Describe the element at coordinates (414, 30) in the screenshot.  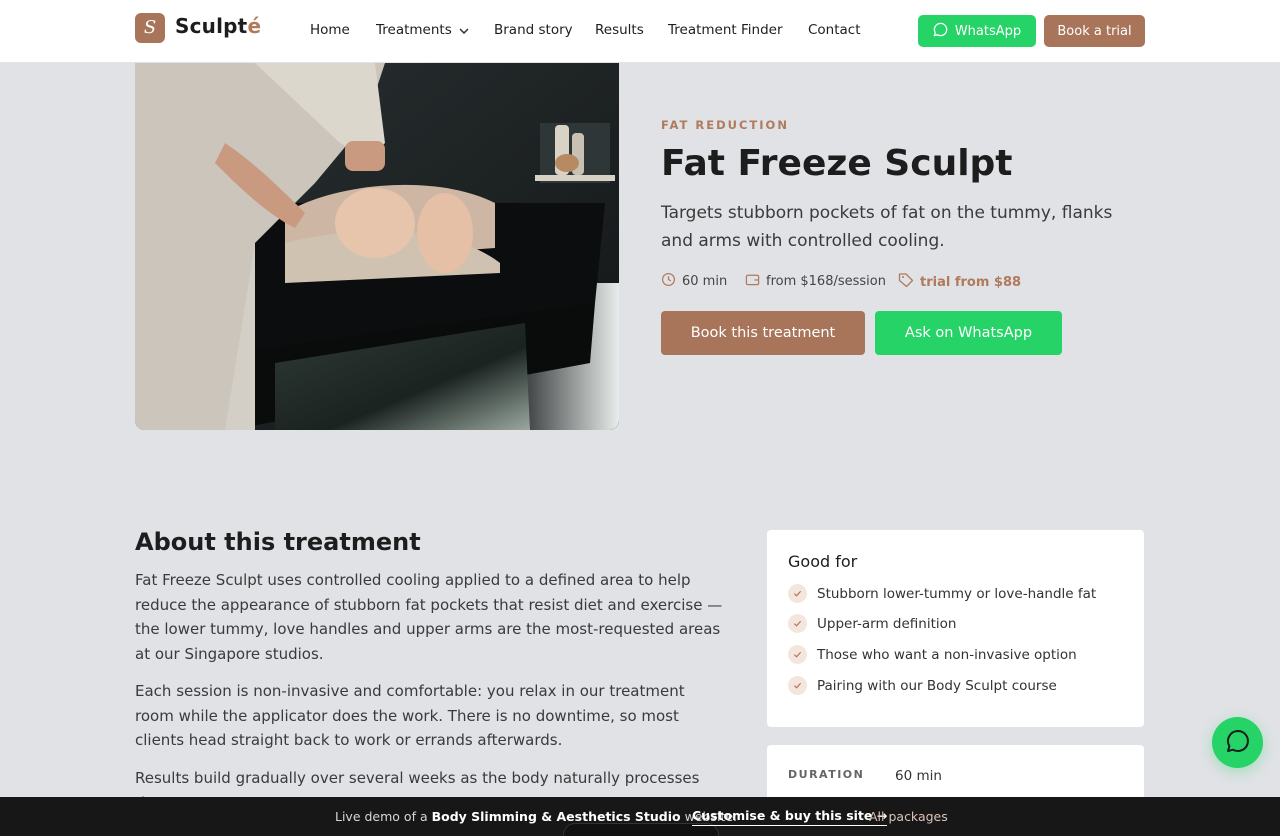
I see `nav-treatments-label: Treatments` at that location.